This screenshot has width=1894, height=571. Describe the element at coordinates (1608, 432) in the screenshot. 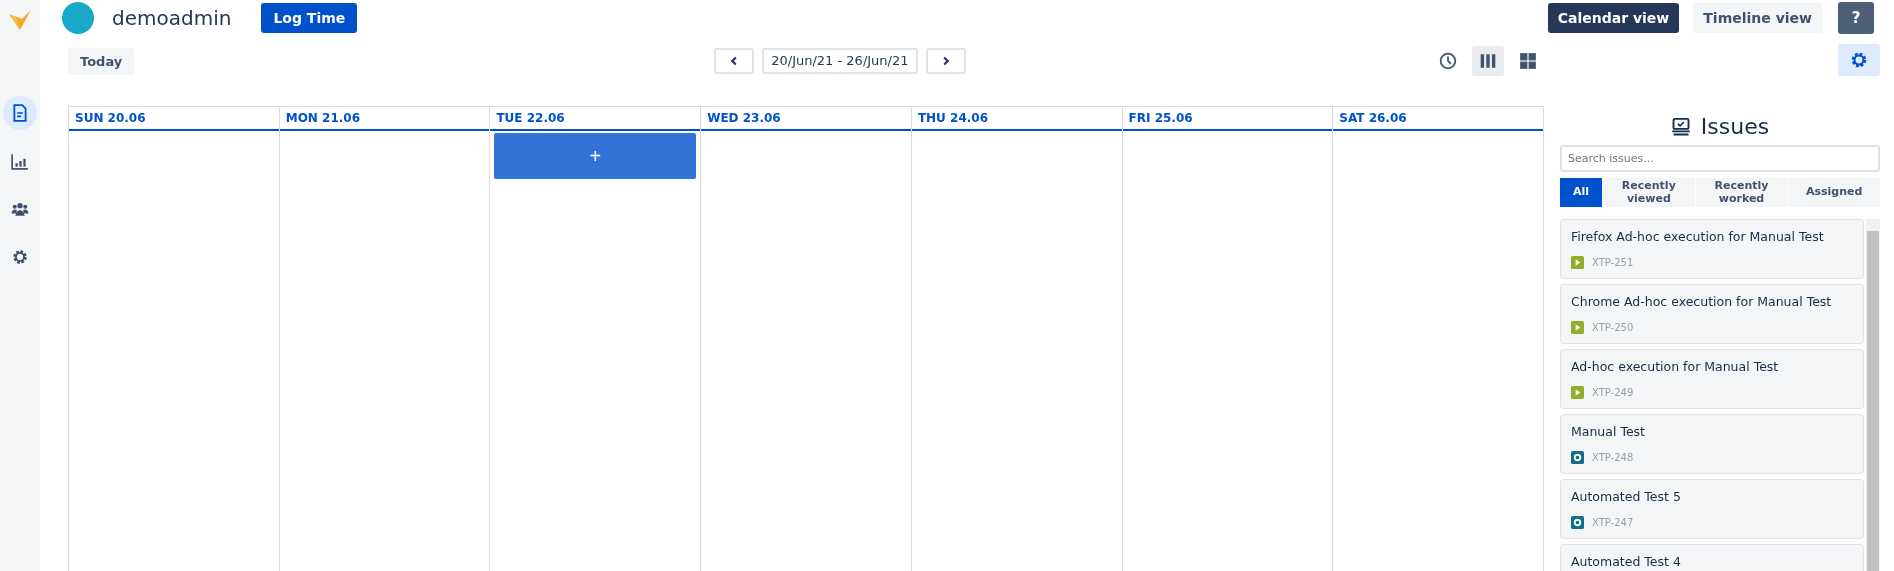

I see `issue-title: Manual Test` at that location.